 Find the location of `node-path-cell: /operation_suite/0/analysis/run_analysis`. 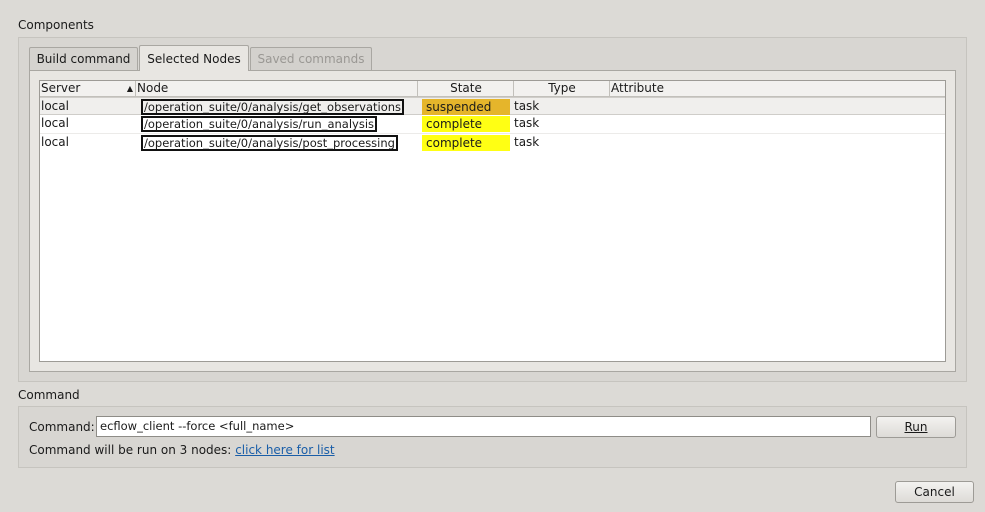

node-path-cell: /operation_suite/0/analysis/run_analysis is located at coordinates (259, 124).